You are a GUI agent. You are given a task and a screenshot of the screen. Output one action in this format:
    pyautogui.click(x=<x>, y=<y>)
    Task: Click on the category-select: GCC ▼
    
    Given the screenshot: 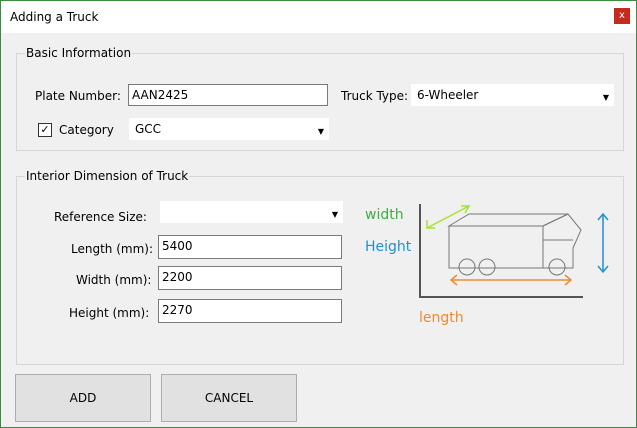 What is the action you would take?
    pyautogui.click(x=229, y=129)
    